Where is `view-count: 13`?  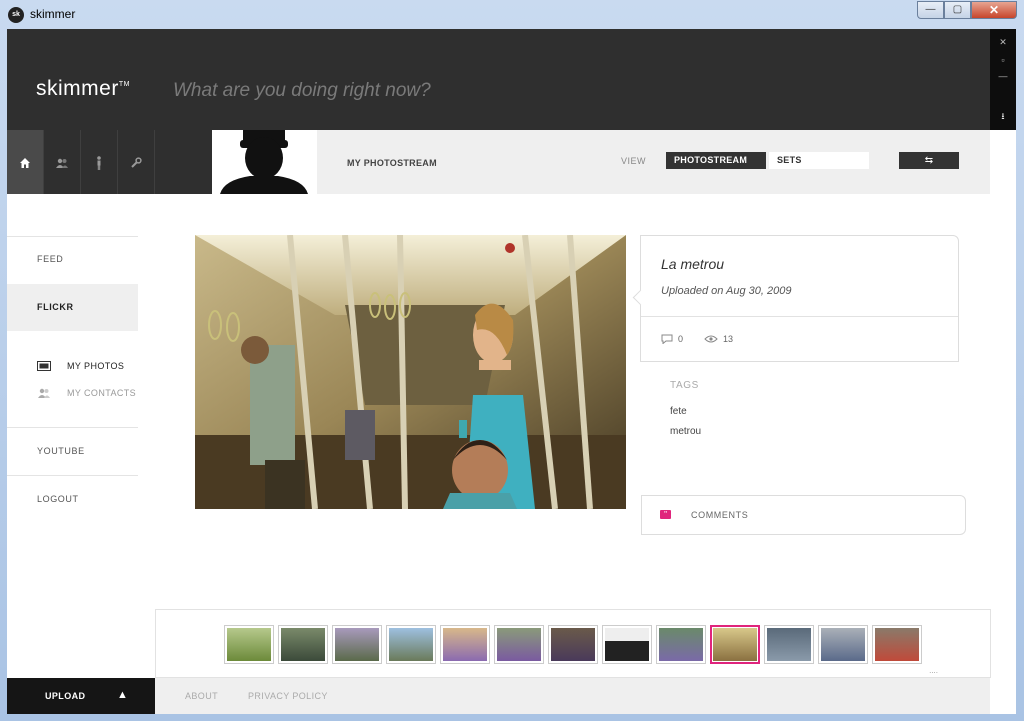
view-count: 13 is located at coordinates (718, 339).